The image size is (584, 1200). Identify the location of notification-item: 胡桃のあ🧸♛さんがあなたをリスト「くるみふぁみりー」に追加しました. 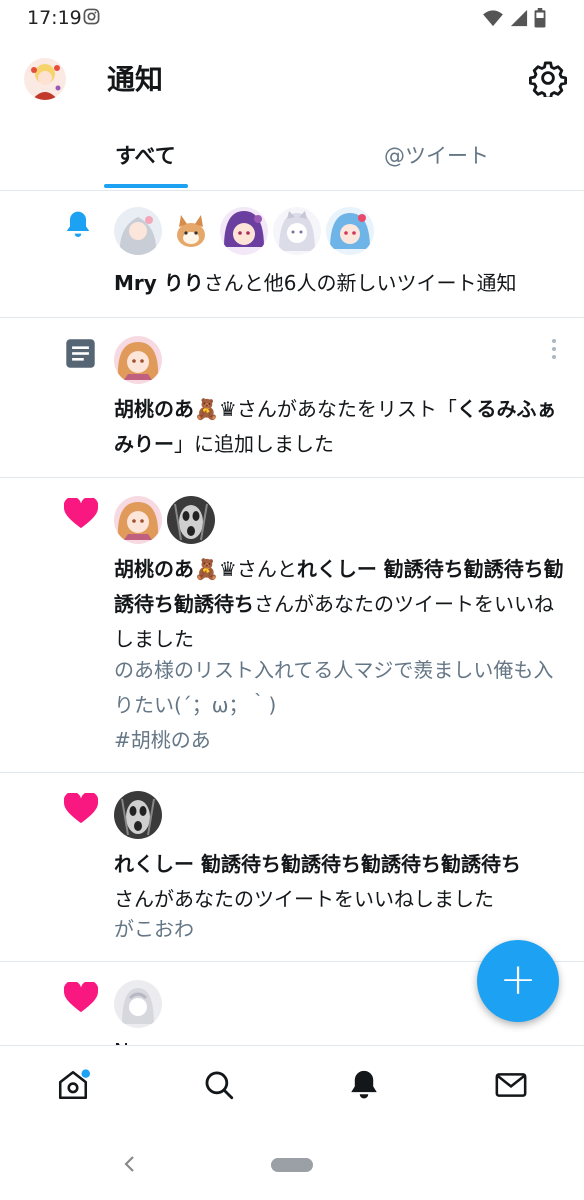
(292, 398).